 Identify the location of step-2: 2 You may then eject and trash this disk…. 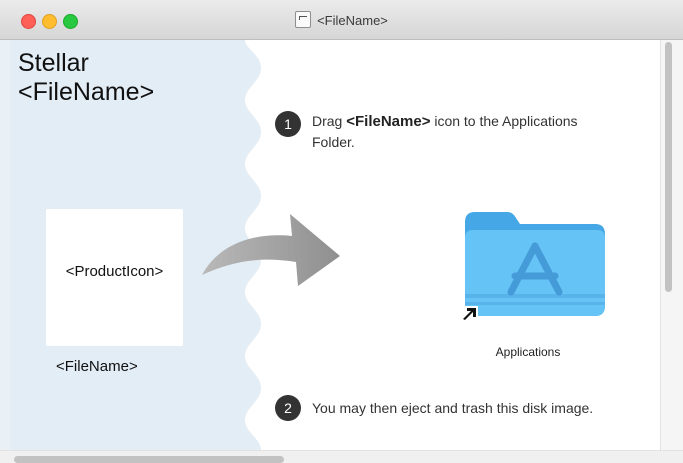
(467, 408).